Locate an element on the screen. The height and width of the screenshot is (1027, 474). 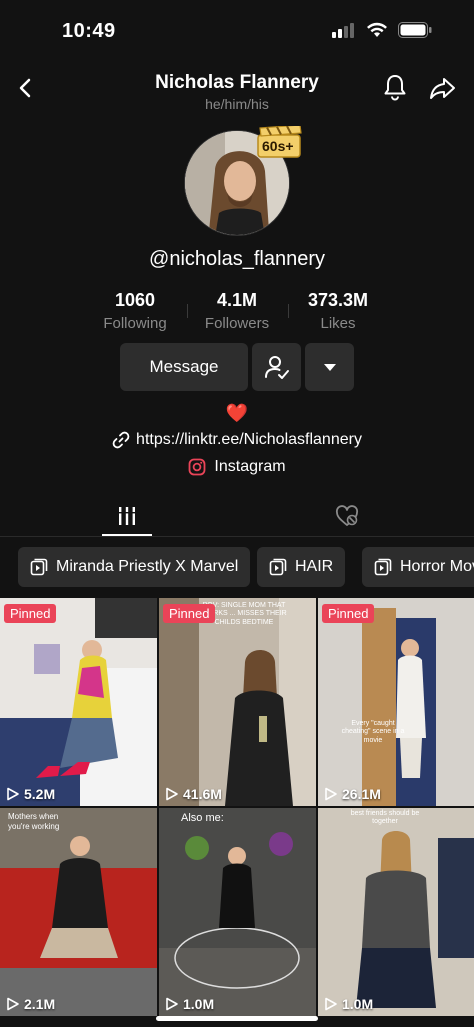
view-count: 41.6M is located at coordinates (193, 794).